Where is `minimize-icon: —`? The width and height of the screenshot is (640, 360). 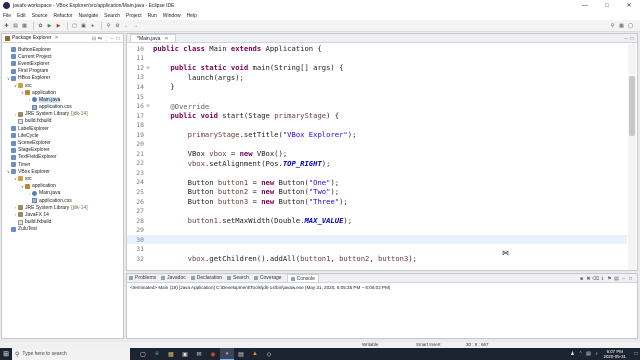 minimize-icon: — is located at coordinates (585, 5).